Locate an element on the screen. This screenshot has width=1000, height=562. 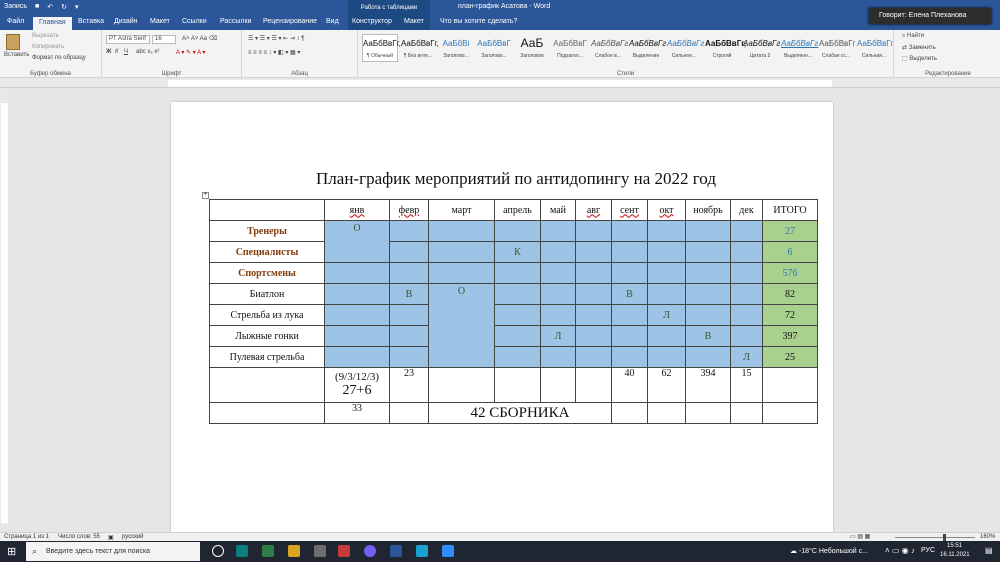
header-cell: март is located at coordinates (461, 210).